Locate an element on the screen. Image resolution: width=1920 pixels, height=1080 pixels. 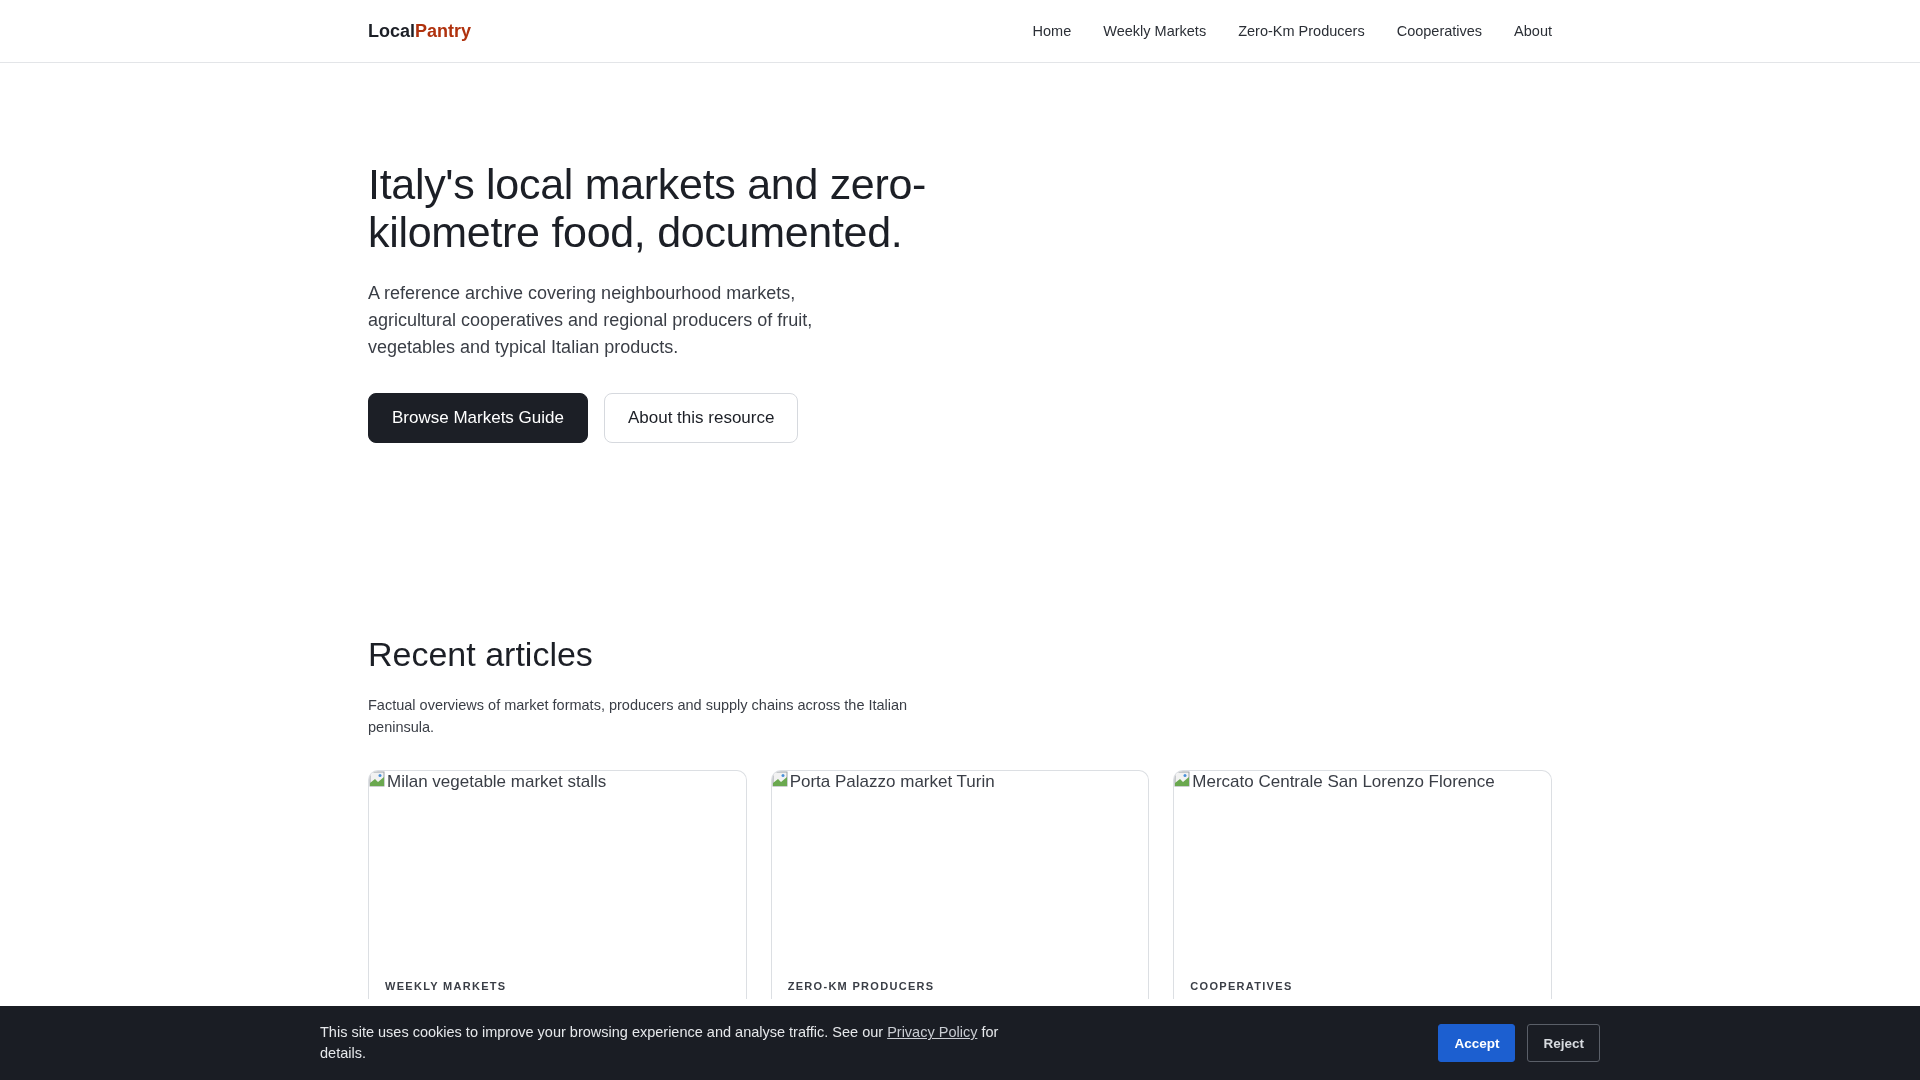
accept-button: Accept is located at coordinates (1477, 1043).